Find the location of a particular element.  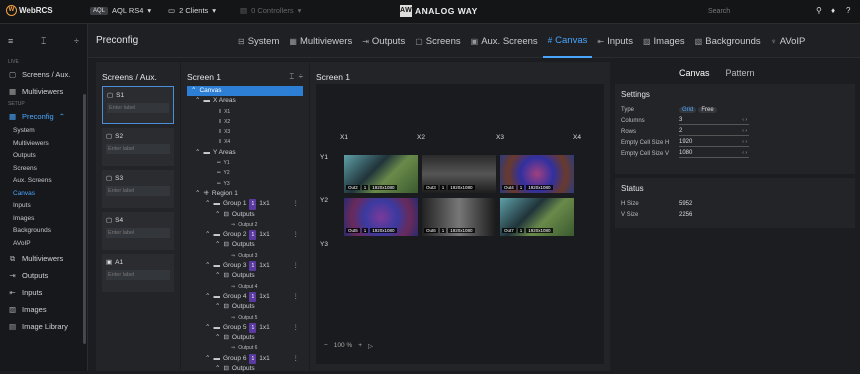

type-grid-option: Grid is located at coordinates (688, 109).